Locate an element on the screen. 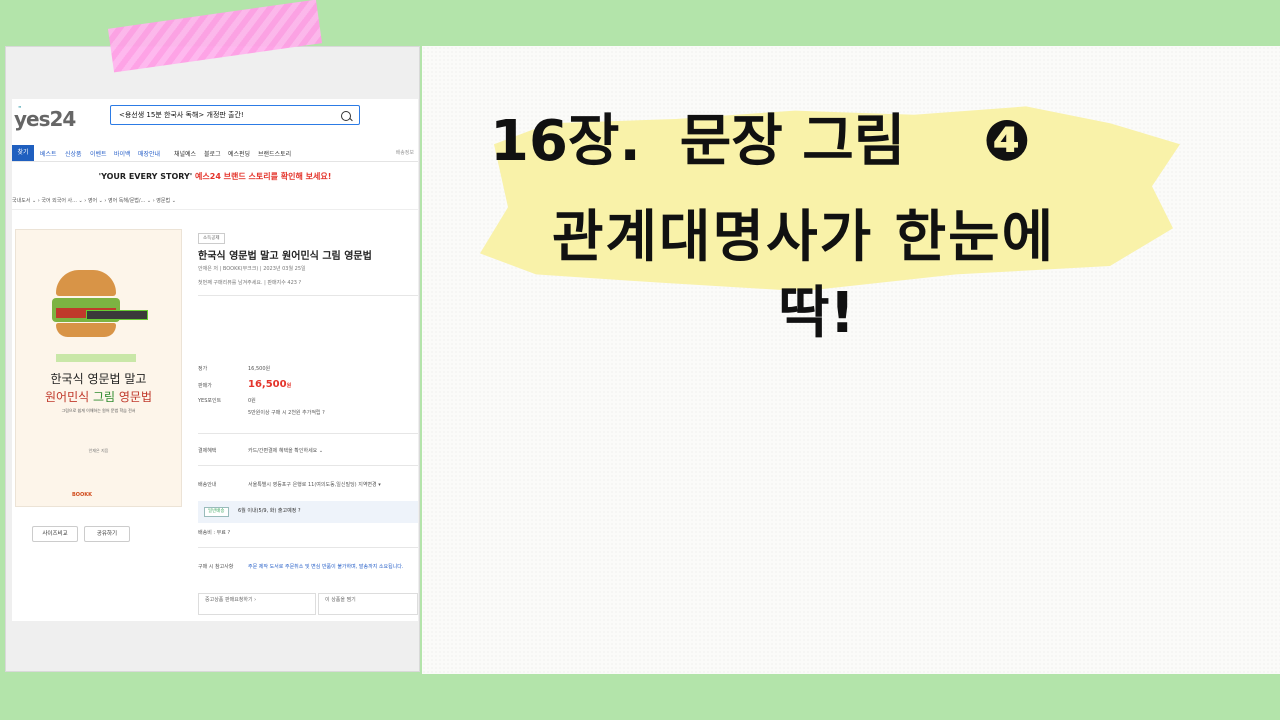 Image resolution: width=1280 pixels, height=720 pixels. delivery-date: 6월 이내(5/9, 화) 출고예정 ? is located at coordinates (269, 510).